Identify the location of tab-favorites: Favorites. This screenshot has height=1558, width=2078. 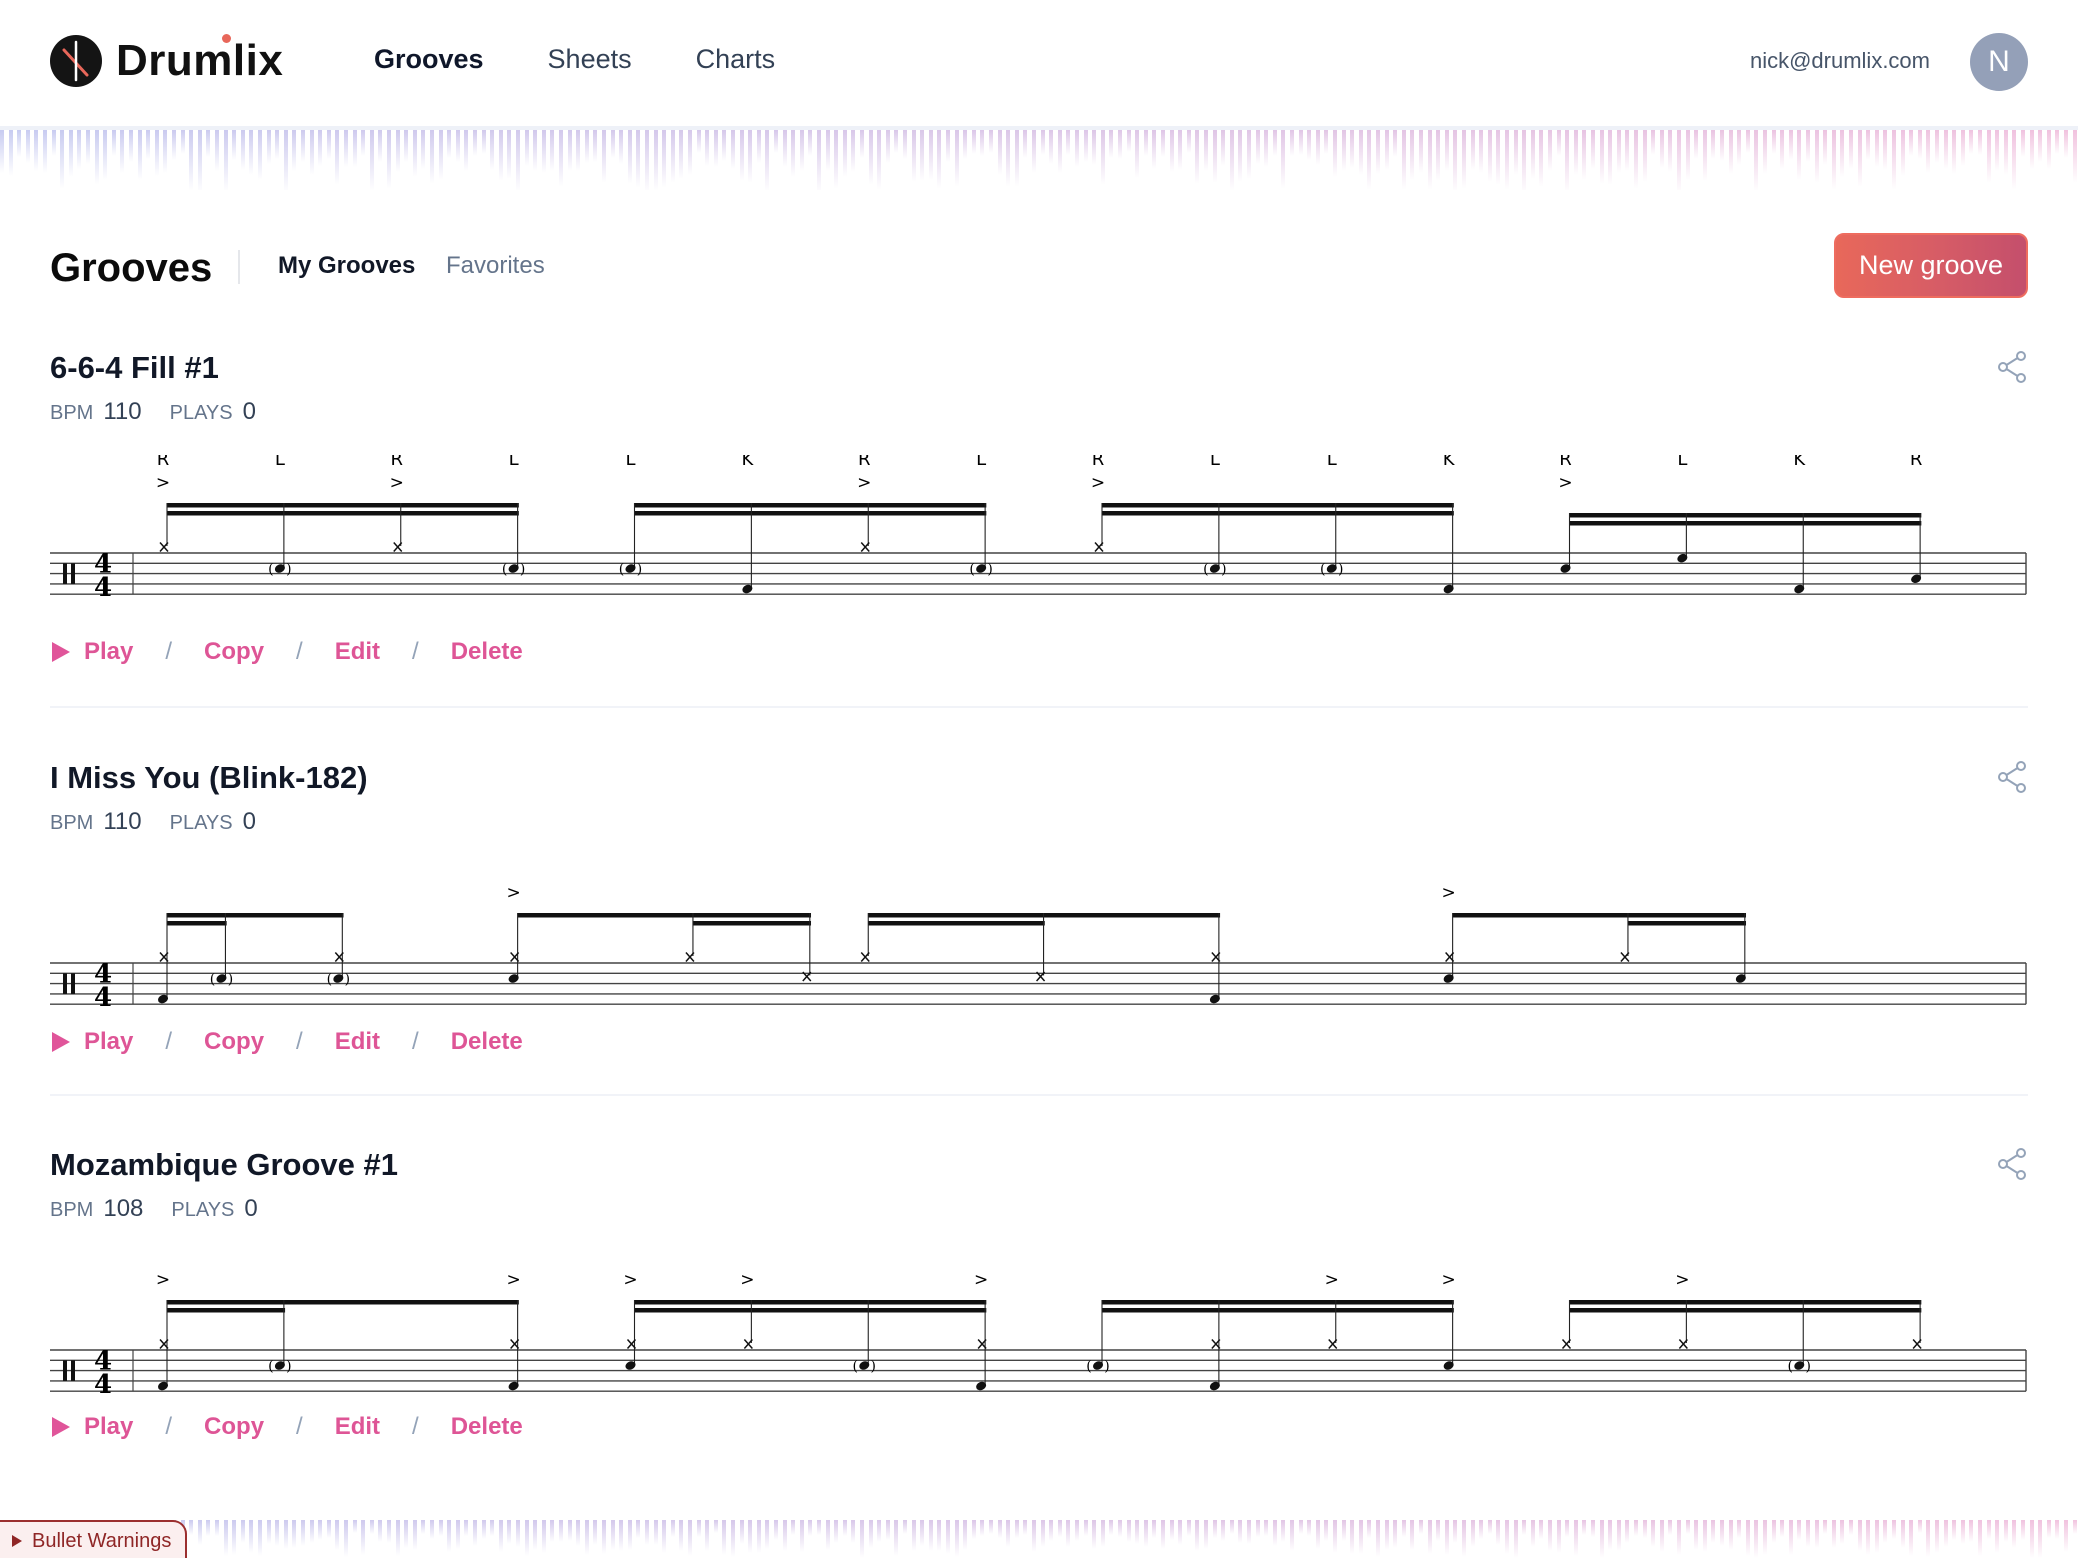
(495, 266).